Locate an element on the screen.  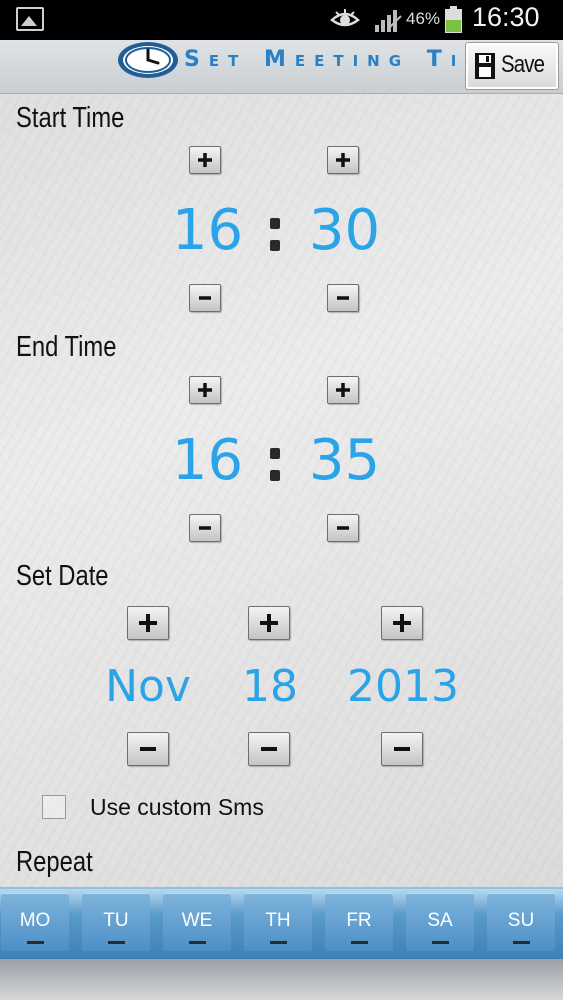
day-value: 18 is located at coordinates (270, 686).